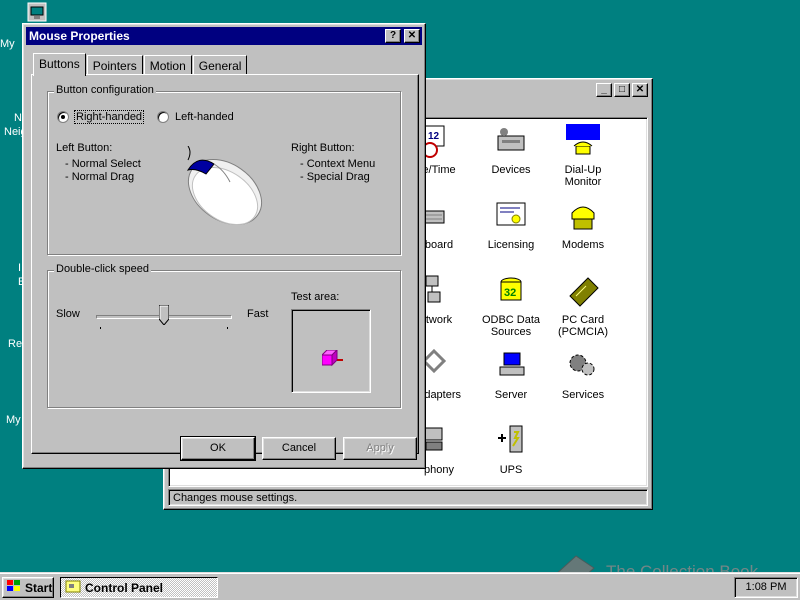 The width and height of the screenshot is (800, 600). What do you see at coordinates (380, 448) in the screenshot?
I see `apply-button: Apply` at bounding box center [380, 448].